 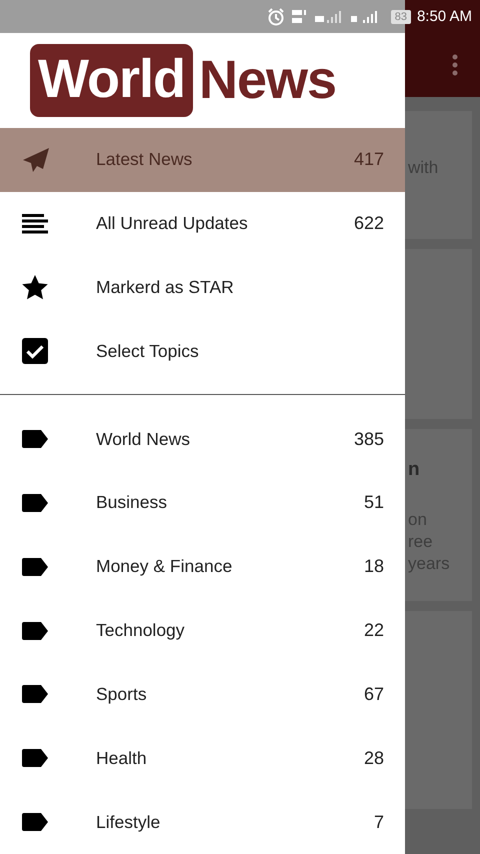 What do you see at coordinates (111, 80) in the screenshot?
I see `logo-badge: World` at bounding box center [111, 80].